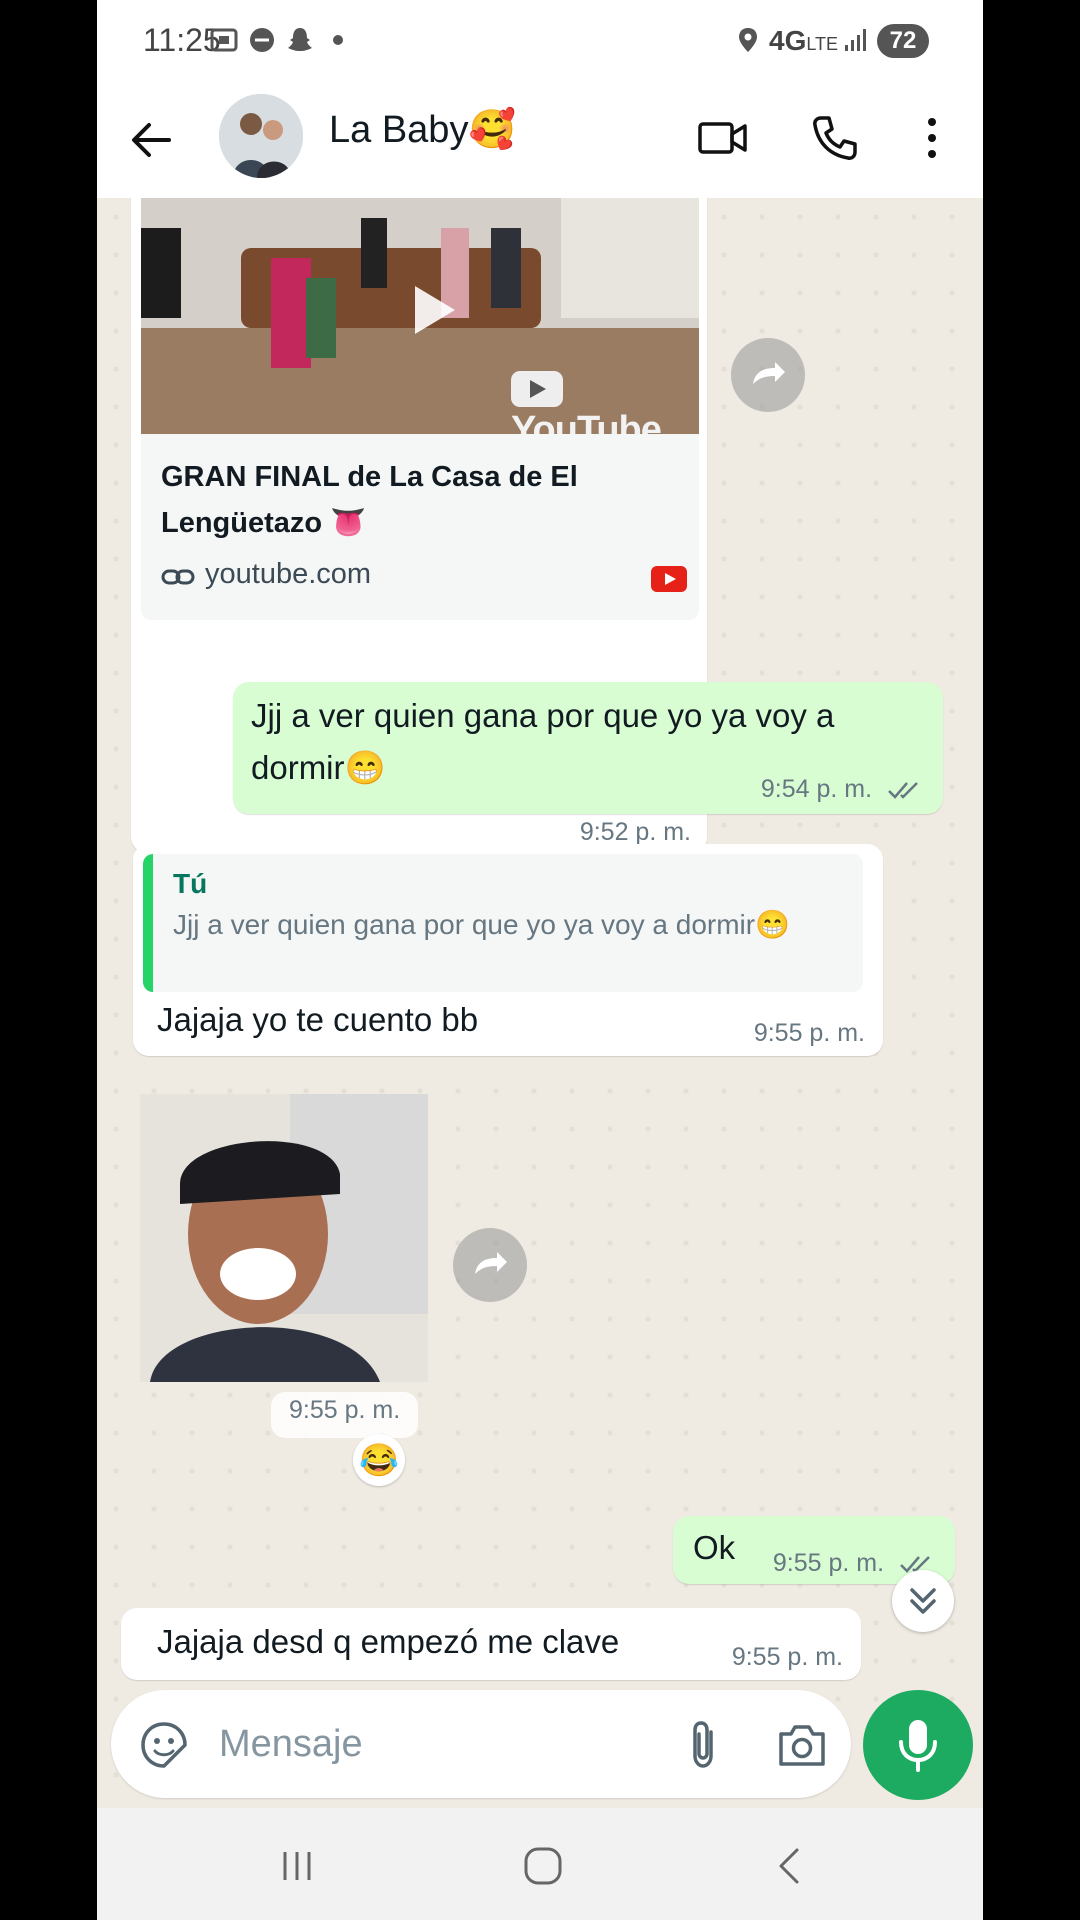 This screenshot has width=1080, height=1920. I want to click on screenshot-icon, so click(224, 40).